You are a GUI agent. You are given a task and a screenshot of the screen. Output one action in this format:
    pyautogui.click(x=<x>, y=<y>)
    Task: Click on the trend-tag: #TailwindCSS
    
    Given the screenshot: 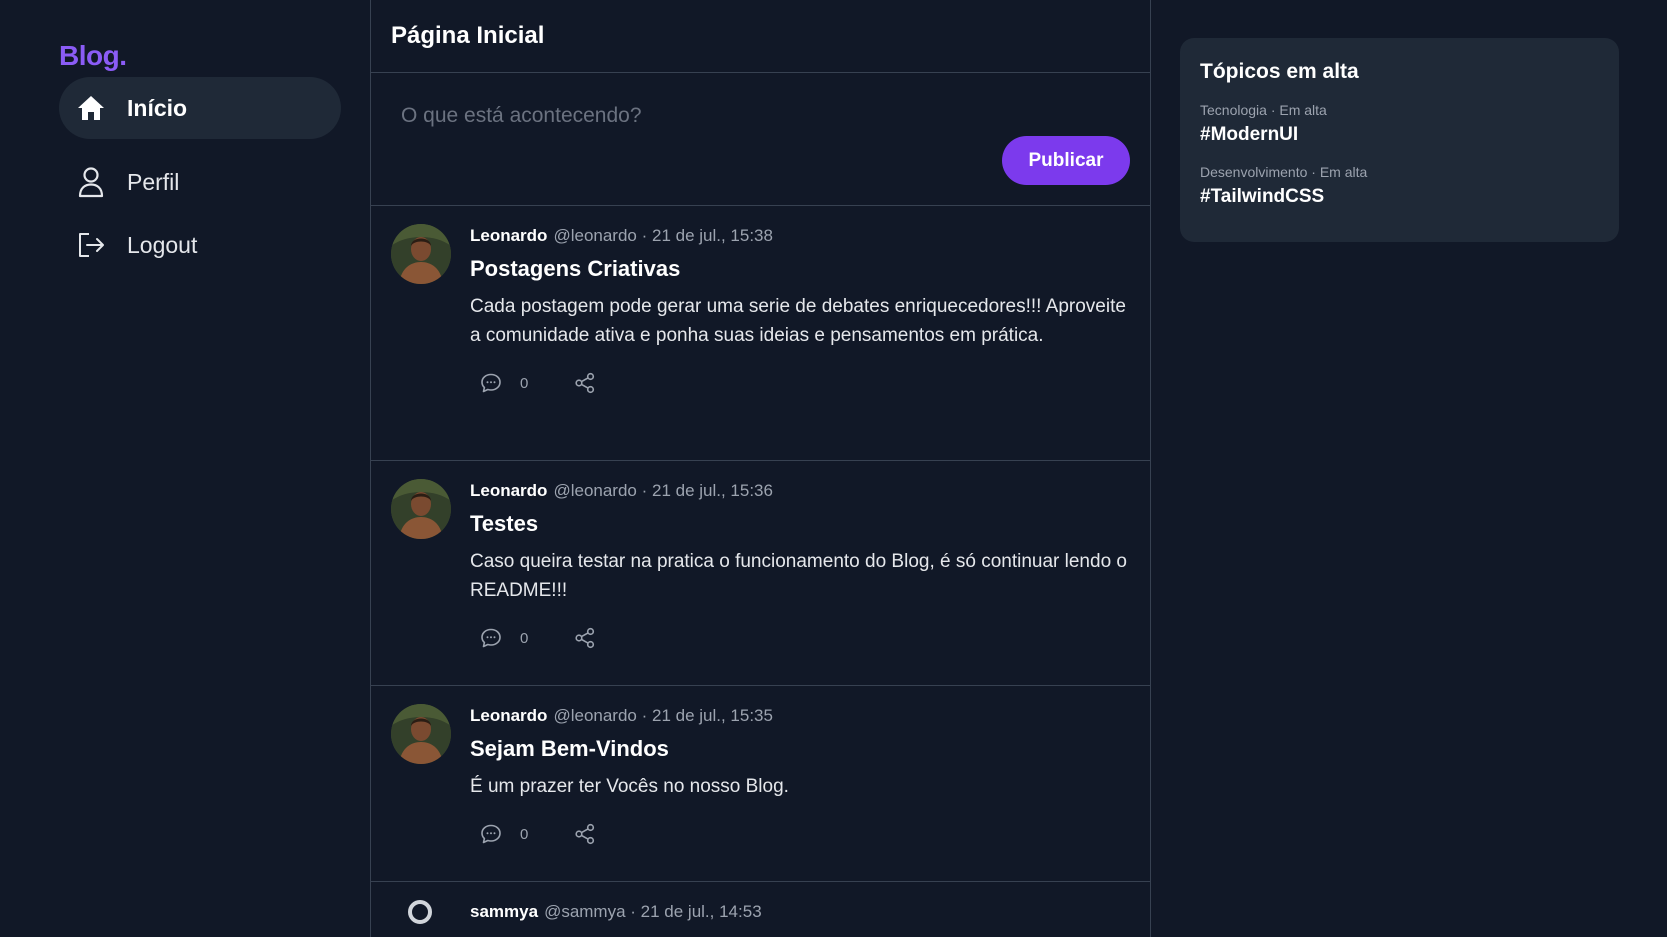 What is the action you would take?
    pyautogui.click(x=1262, y=196)
    